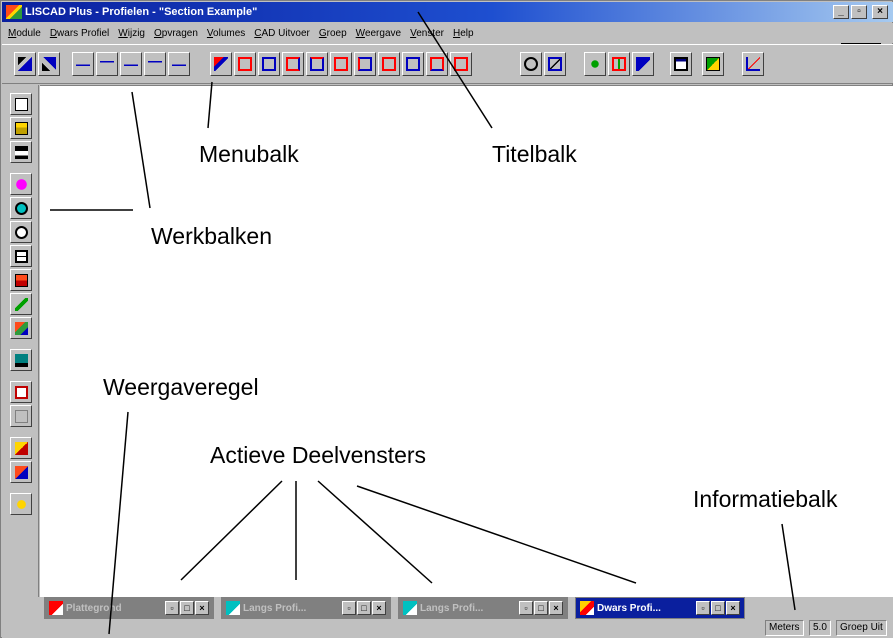  What do you see at coordinates (389, 64) in the screenshot?
I see `template-7-icon` at bounding box center [389, 64].